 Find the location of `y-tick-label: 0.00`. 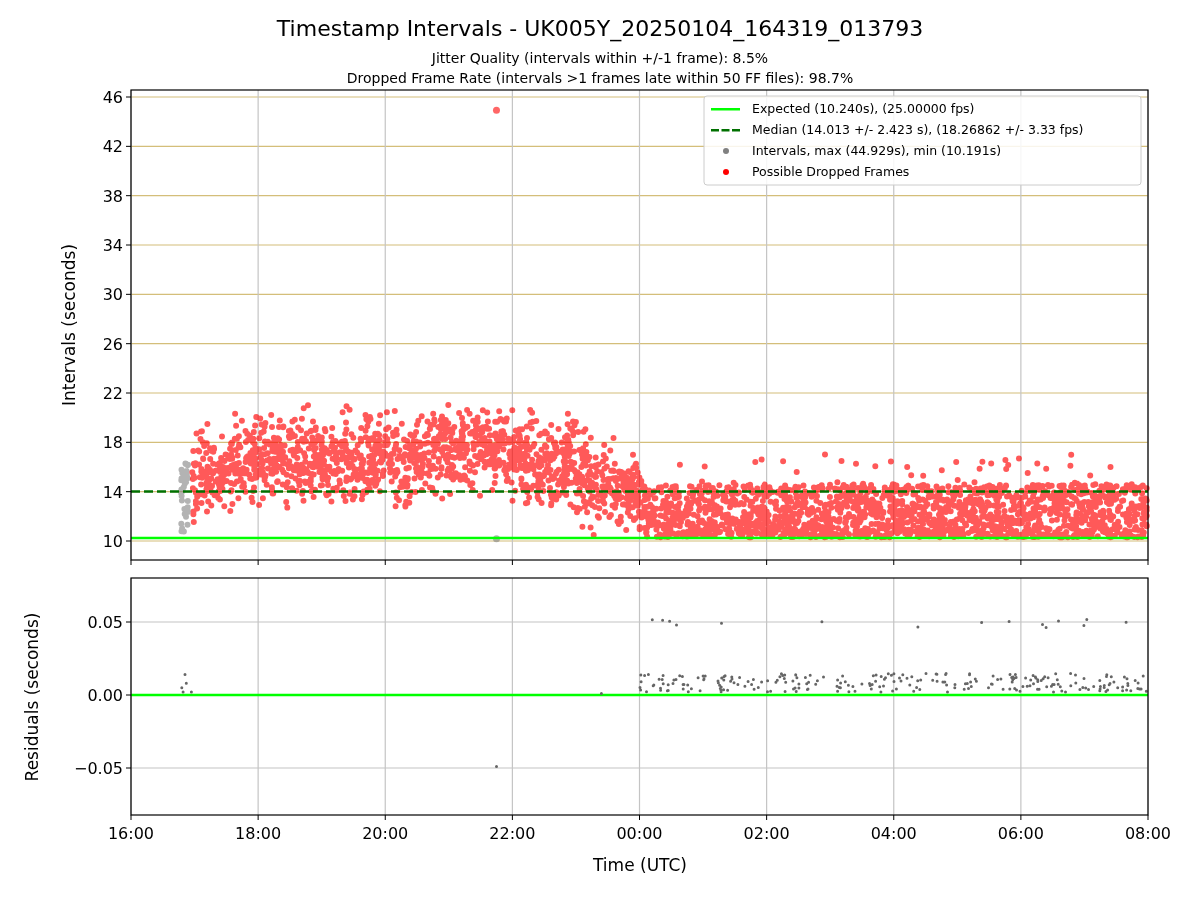

y-tick-label: 0.00 is located at coordinates (105, 695).